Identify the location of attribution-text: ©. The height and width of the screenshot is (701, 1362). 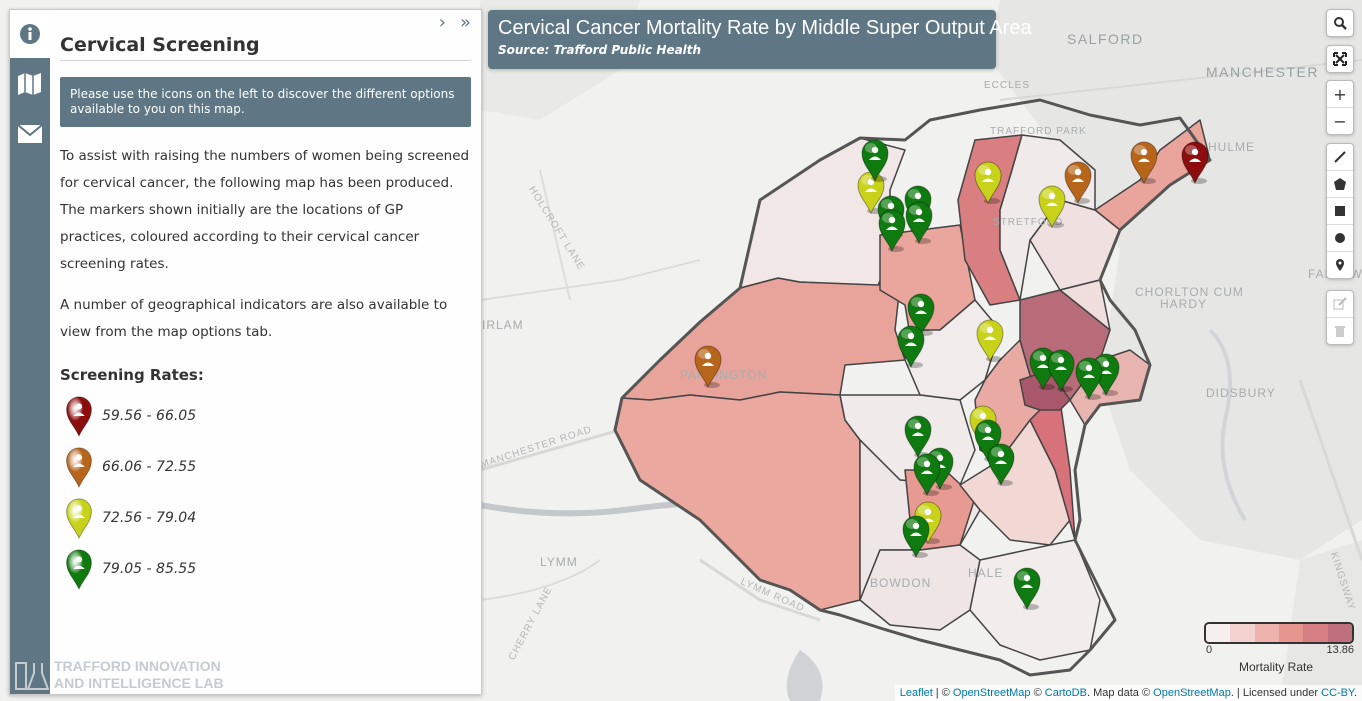
(1037, 693).